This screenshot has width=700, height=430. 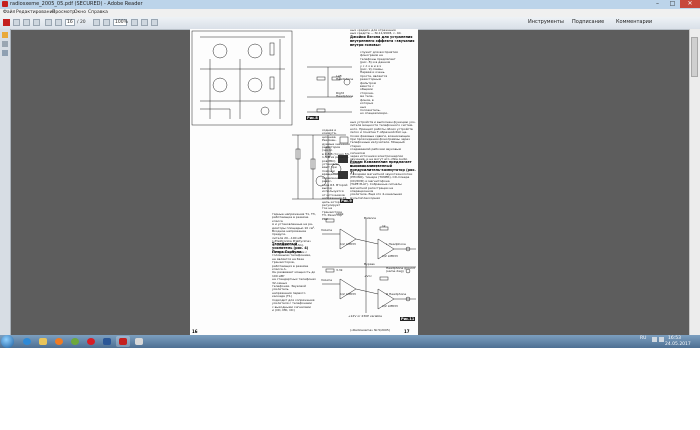 What do you see at coordinates (400, 270) in the screenshot?
I see `headphone-ground-label: Headphone ground (same dwg)` at bounding box center [400, 270].